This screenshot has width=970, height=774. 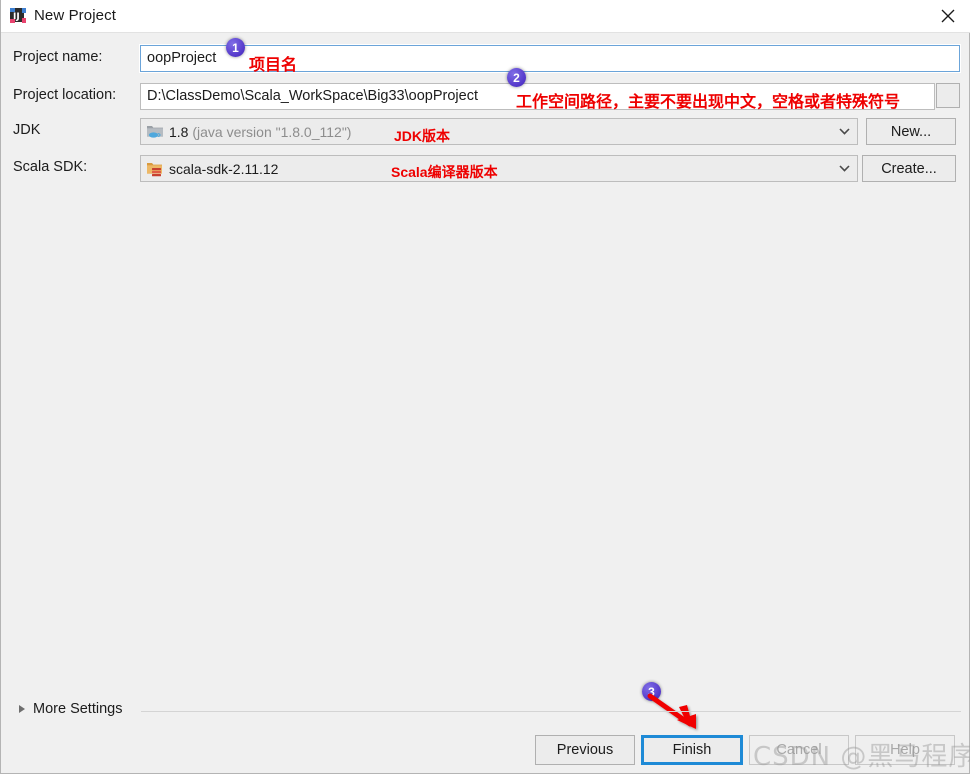 I want to click on svg-text: IJ, so click(x=16, y=17).